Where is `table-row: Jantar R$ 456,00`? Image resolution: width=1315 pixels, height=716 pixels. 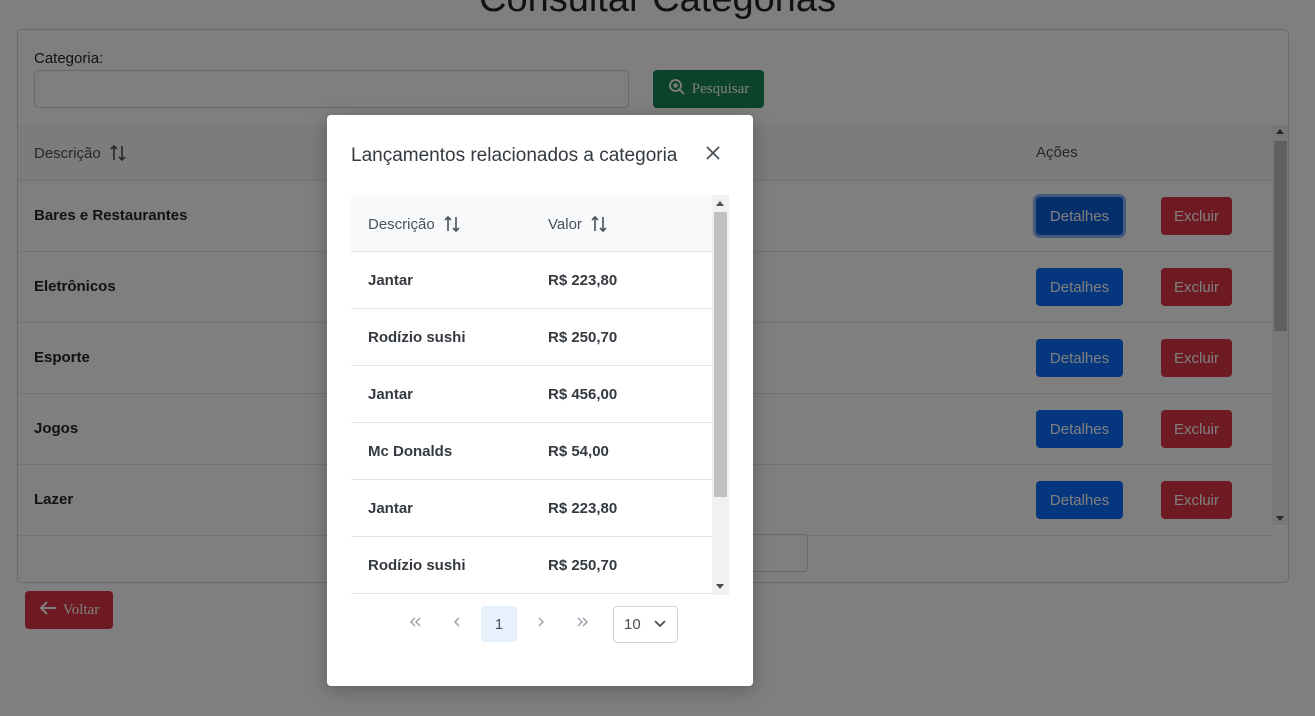
table-row: Jantar R$ 456,00 is located at coordinates (531, 394).